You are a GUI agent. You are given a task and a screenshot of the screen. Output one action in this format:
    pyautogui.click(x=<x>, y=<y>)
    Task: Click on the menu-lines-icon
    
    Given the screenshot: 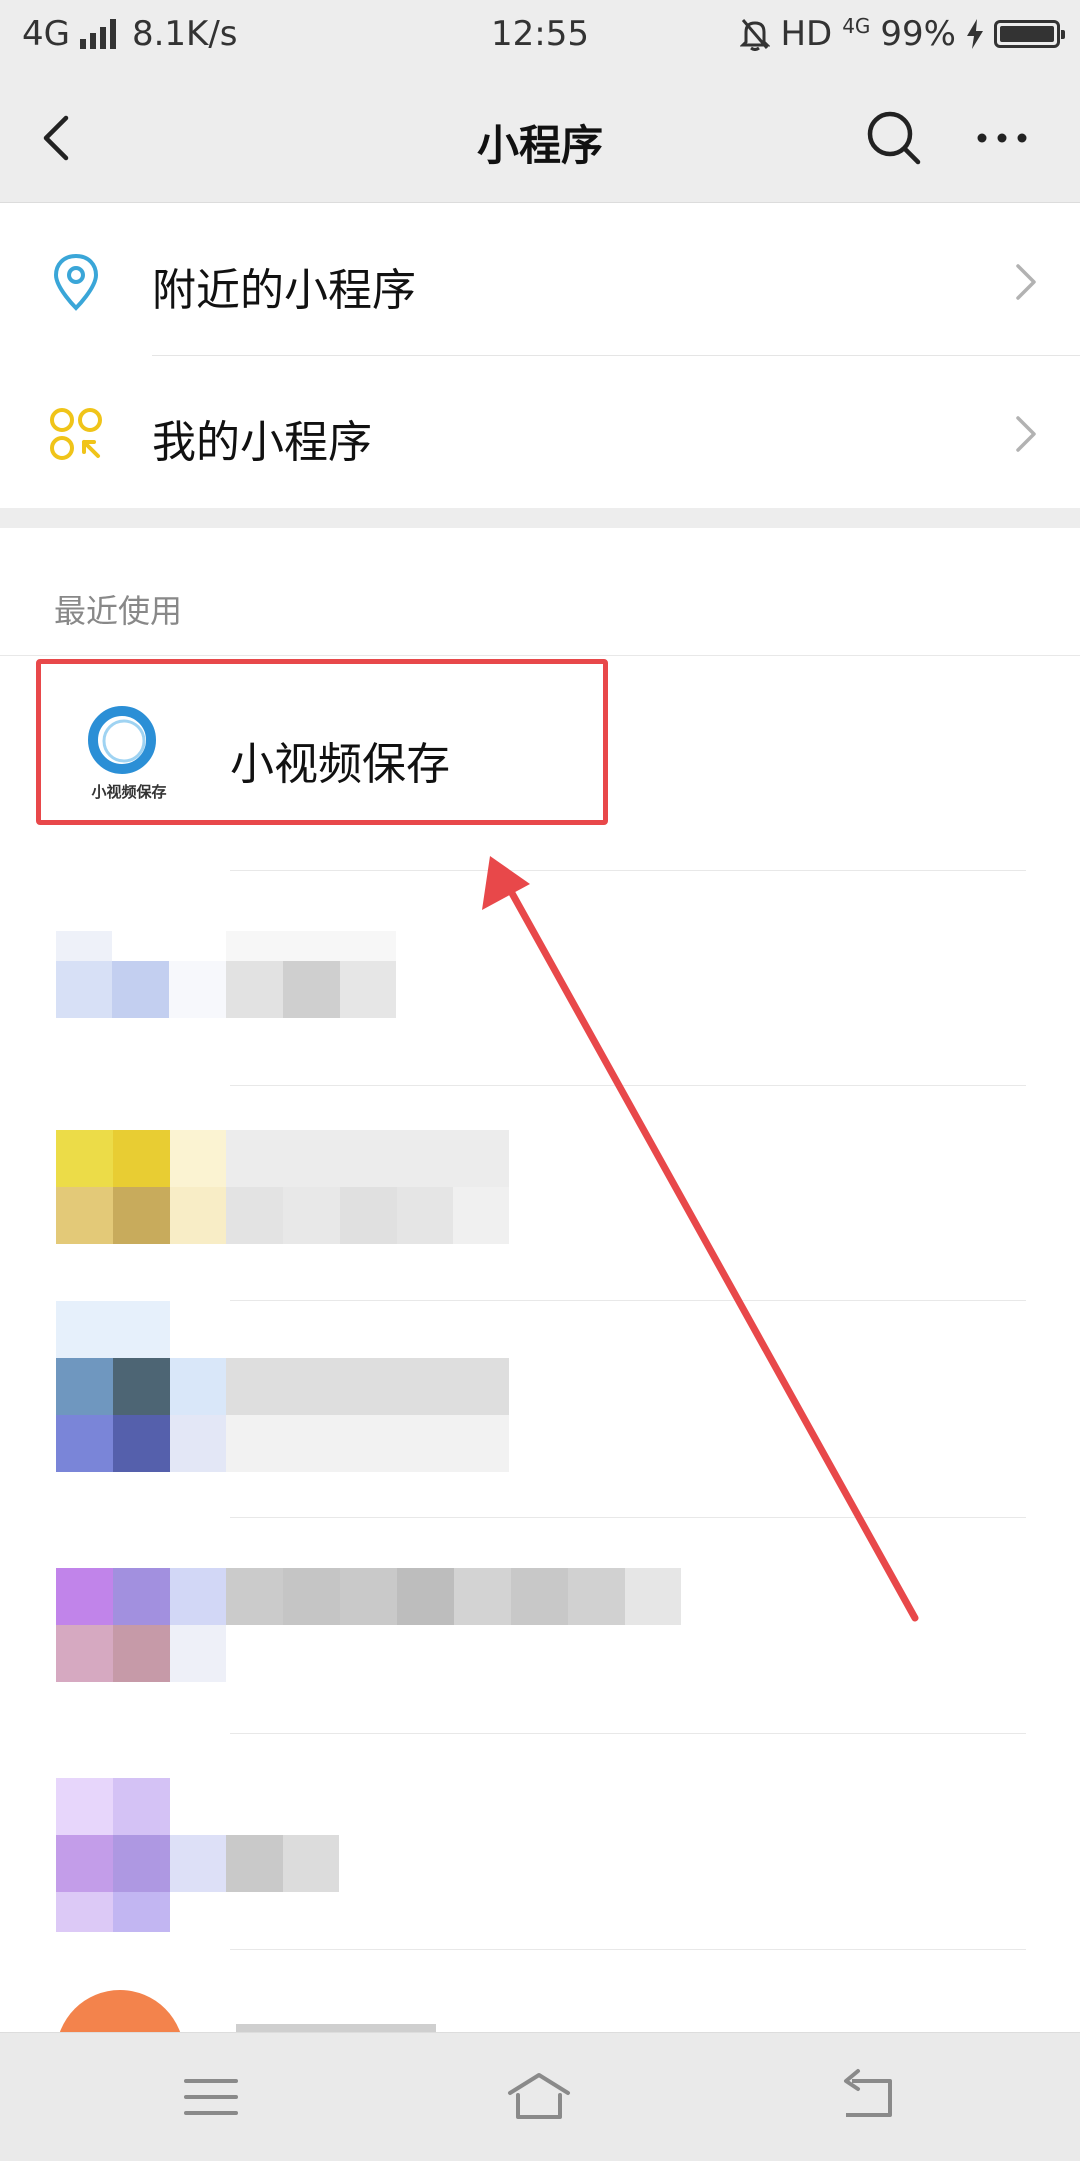 What is the action you would take?
    pyautogui.click(x=211, y=2097)
    